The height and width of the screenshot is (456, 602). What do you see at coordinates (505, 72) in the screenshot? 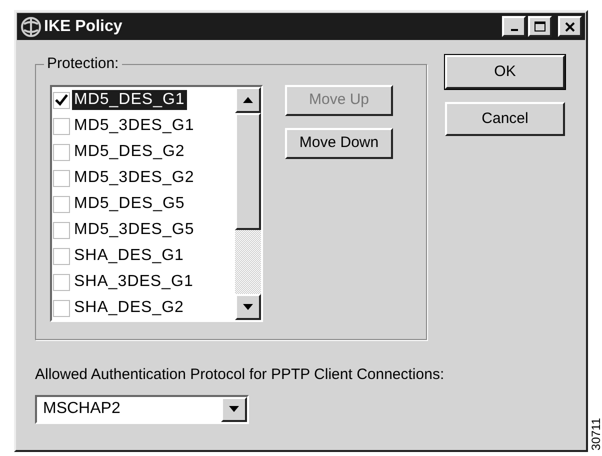
I see `ok-button: OK` at bounding box center [505, 72].